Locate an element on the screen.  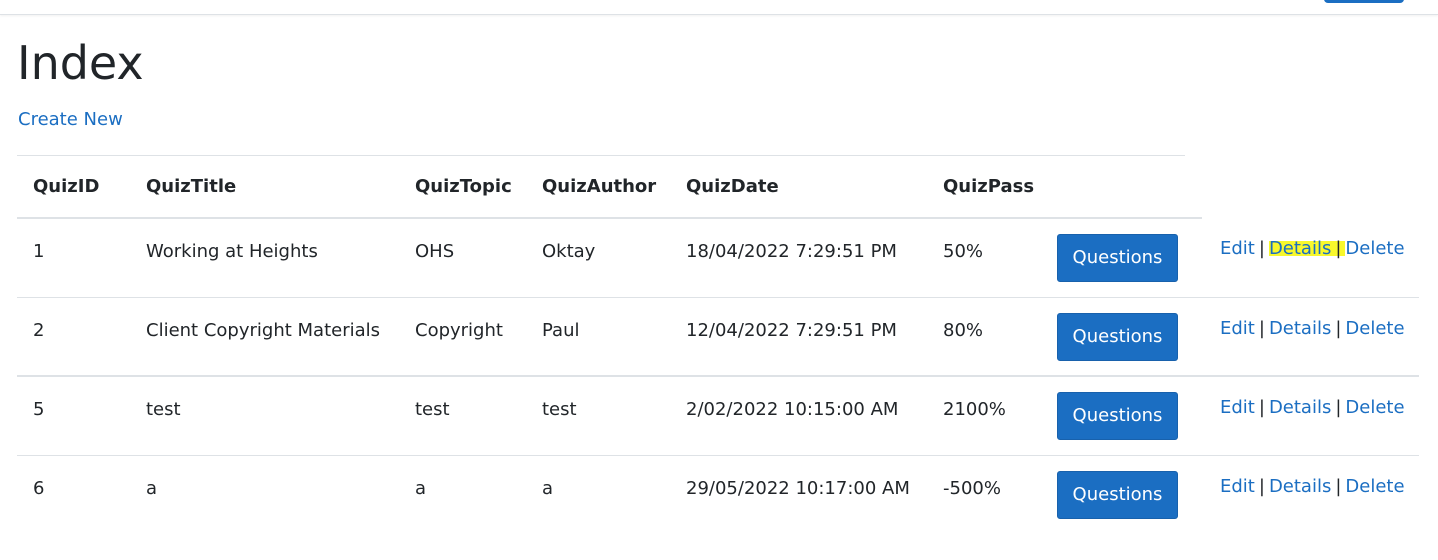
page-title: Index is located at coordinates (80, 63).